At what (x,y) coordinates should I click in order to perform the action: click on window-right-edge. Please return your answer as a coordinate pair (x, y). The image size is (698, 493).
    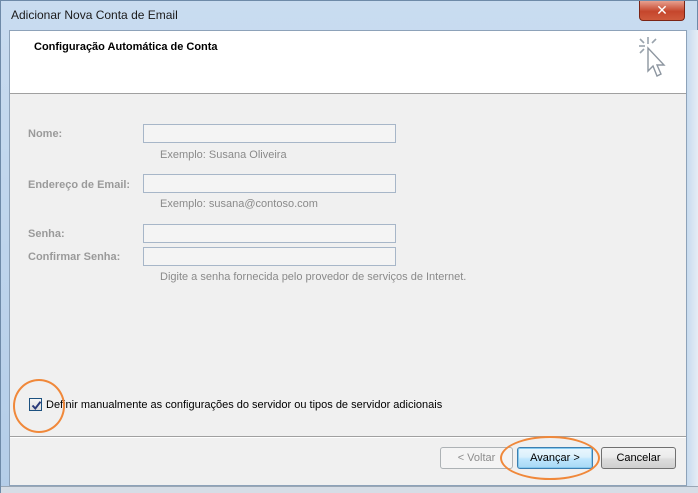
    Looking at the image, I should click on (692, 258).